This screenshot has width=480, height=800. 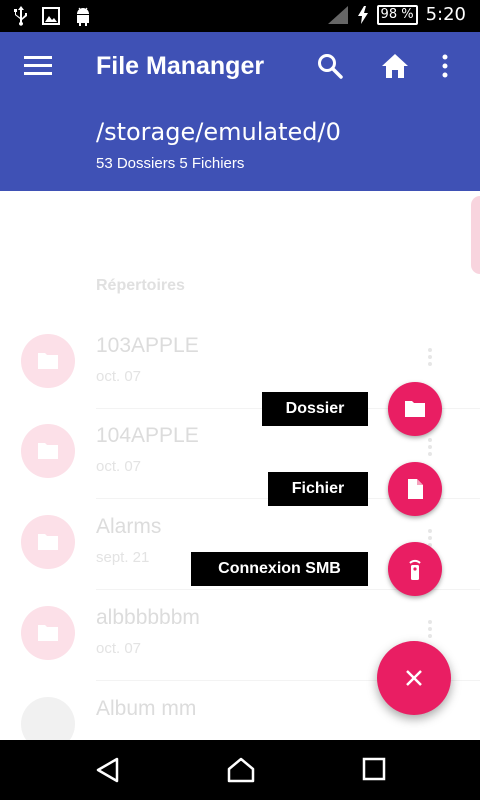 I want to click on file-name: Album mm, so click(x=146, y=708).